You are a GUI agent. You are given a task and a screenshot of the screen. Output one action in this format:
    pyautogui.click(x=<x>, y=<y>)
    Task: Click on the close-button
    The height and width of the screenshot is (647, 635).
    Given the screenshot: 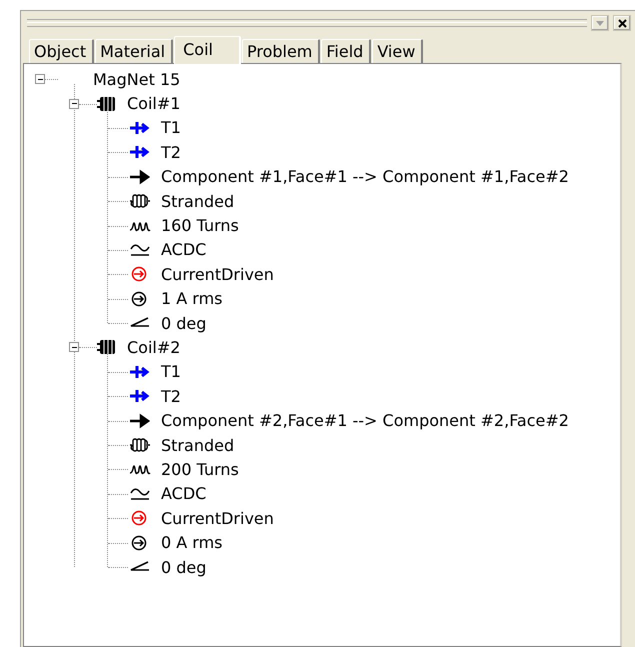 What is the action you would take?
    pyautogui.click(x=622, y=23)
    